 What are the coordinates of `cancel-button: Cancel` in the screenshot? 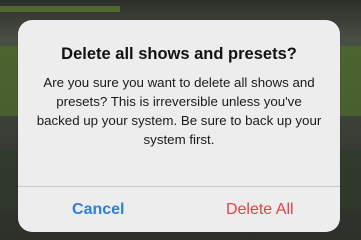 It's located at (98, 209).